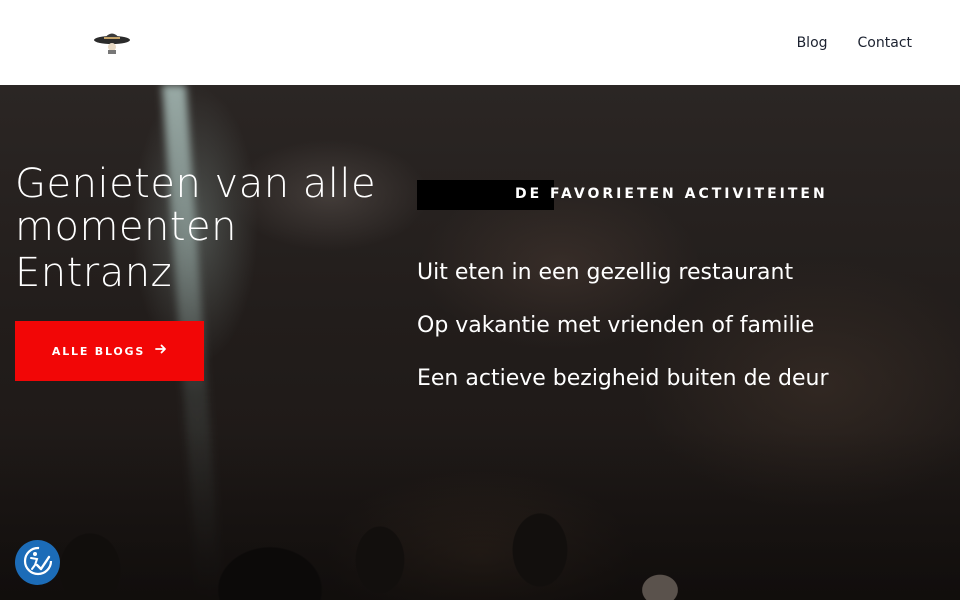  I want to click on all-blogs-label: ALLE BLOGS, so click(98, 351).